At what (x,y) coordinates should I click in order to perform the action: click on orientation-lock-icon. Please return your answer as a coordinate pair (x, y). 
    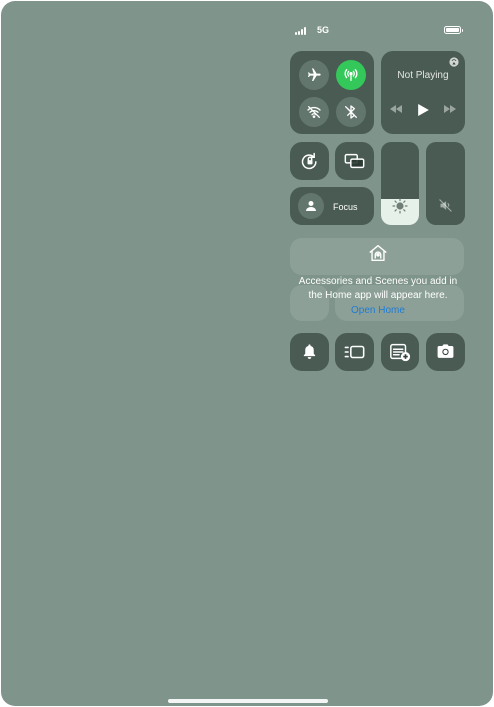
    Looking at the image, I should click on (309, 161).